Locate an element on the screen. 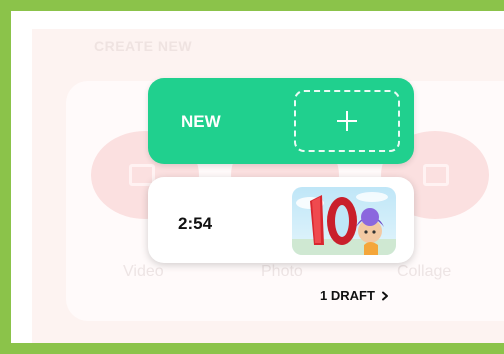 The width and height of the screenshot is (504, 354). photo-option-label: Photo is located at coordinates (282, 271).